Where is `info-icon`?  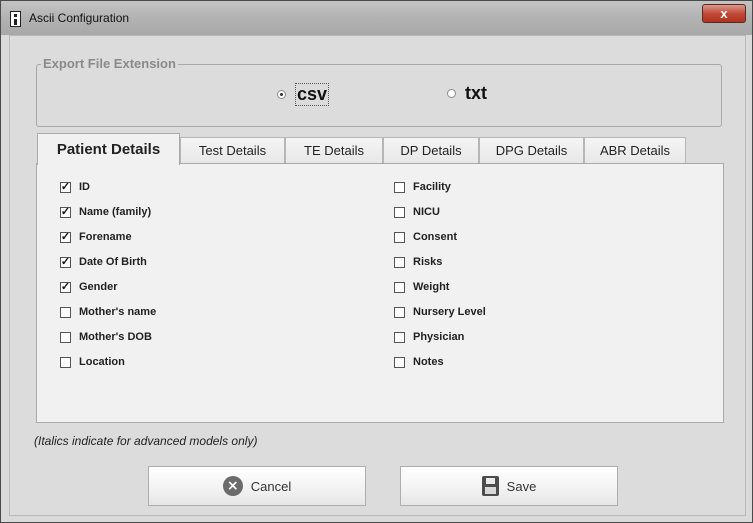 info-icon is located at coordinates (15, 19).